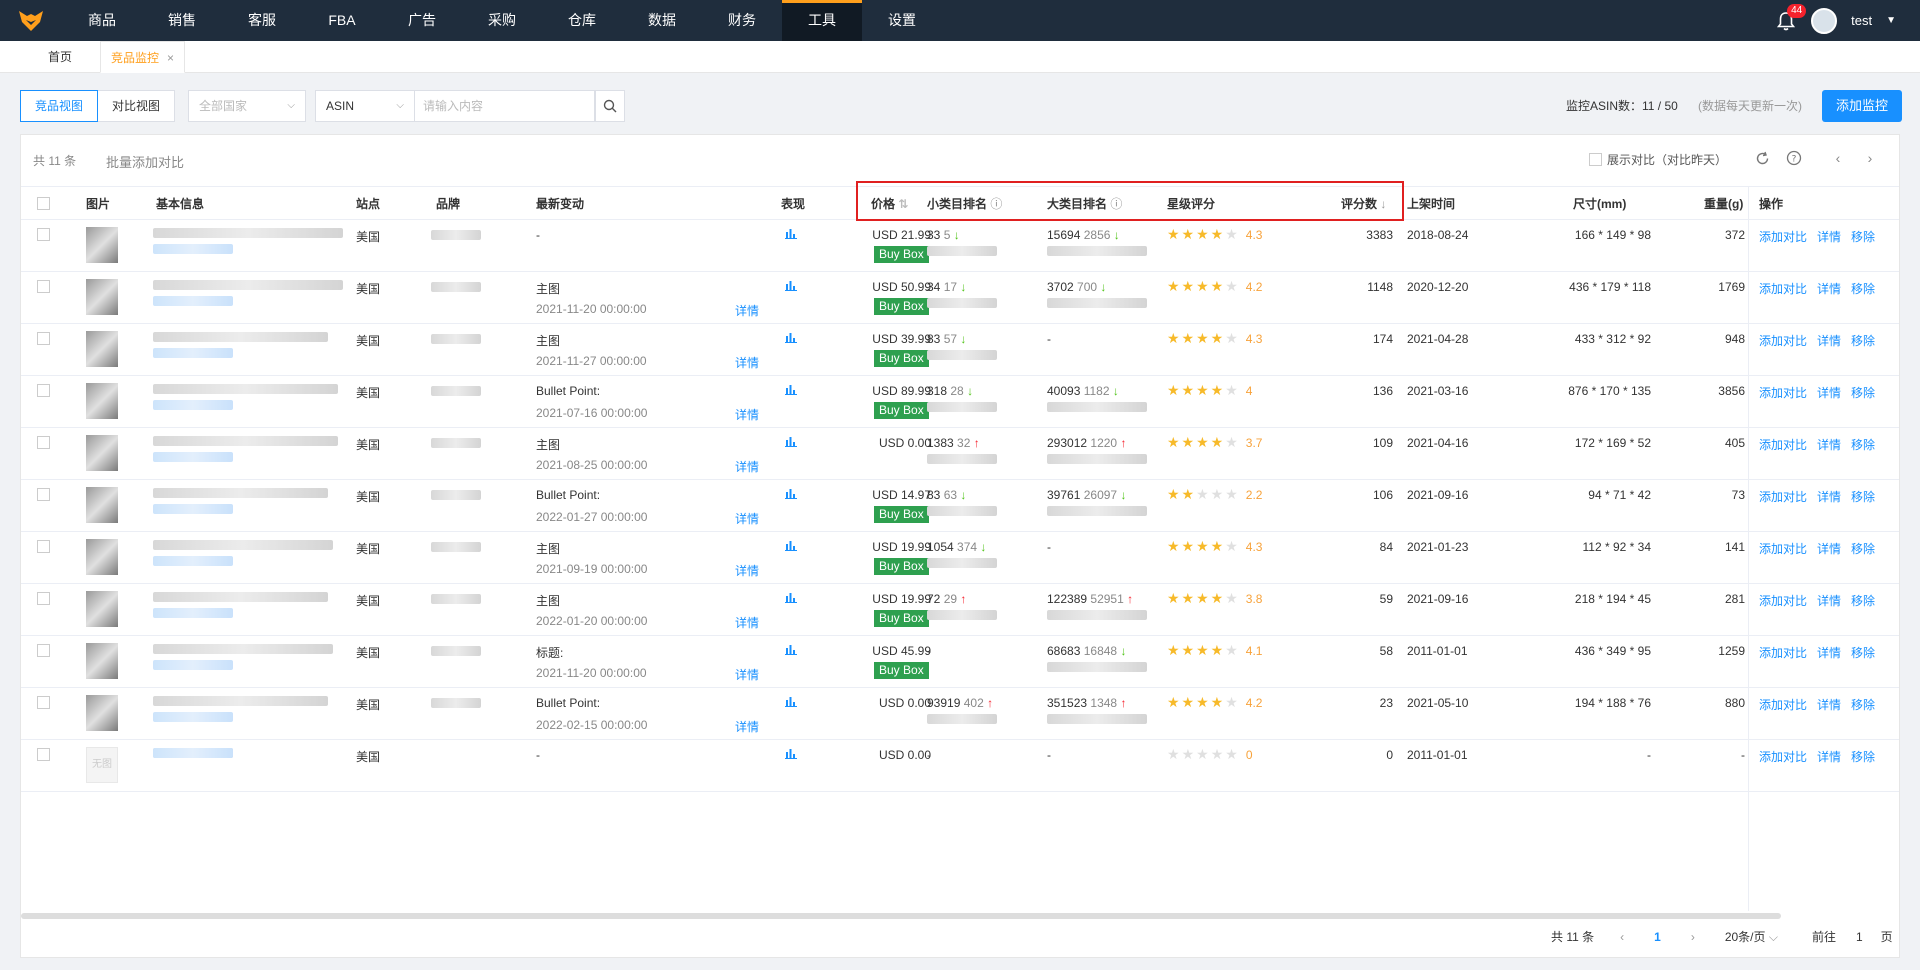 The height and width of the screenshot is (970, 1920). I want to click on tab-monitor: 竞品监控 ×, so click(143, 57).